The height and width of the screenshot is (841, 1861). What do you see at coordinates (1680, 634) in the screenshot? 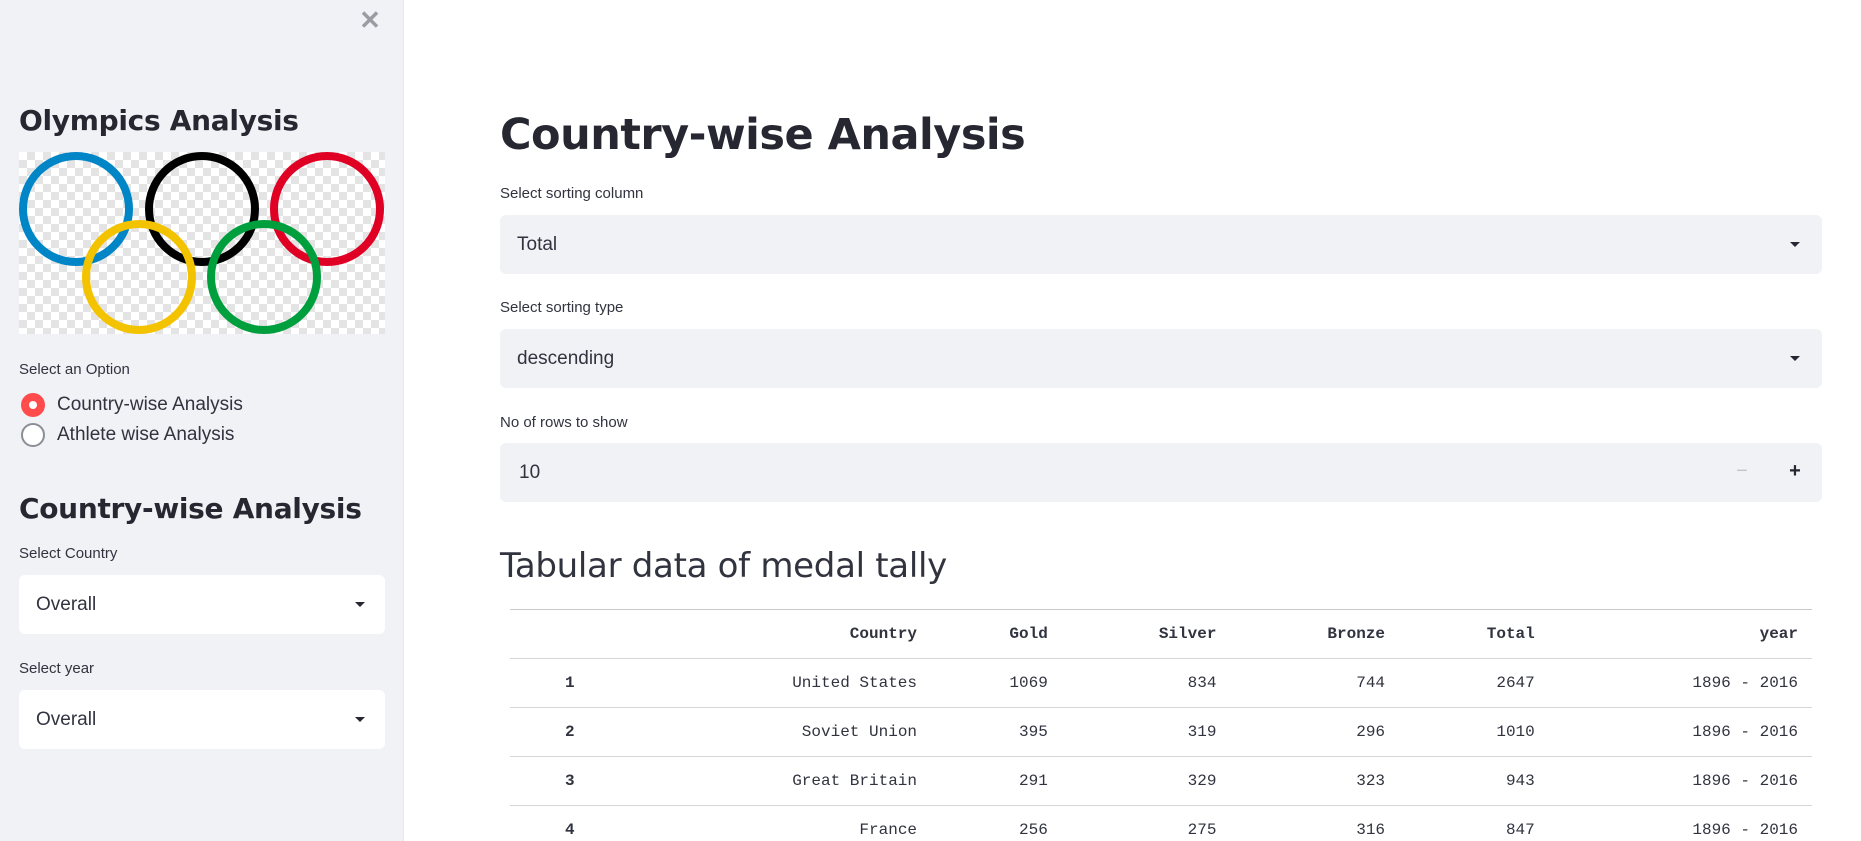
I see `column-header-year: year` at bounding box center [1680, 634].